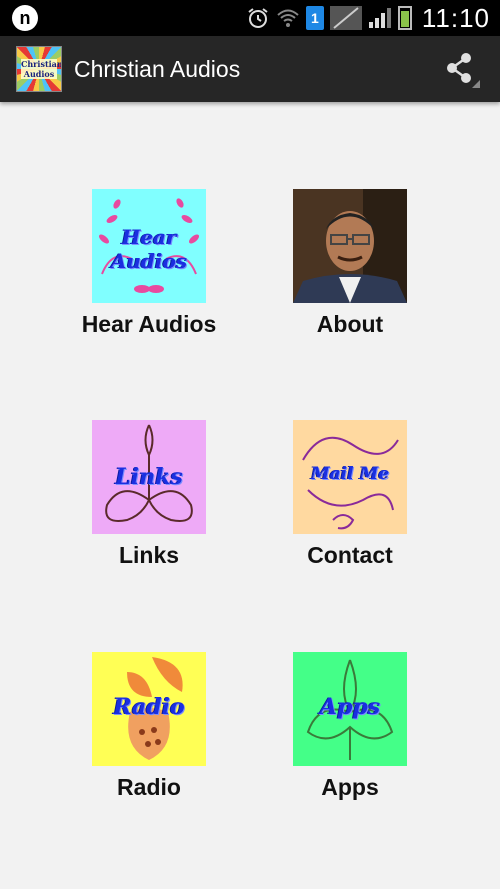  I want to click on app-logo-text: Christian Audios, so click(41, 69).